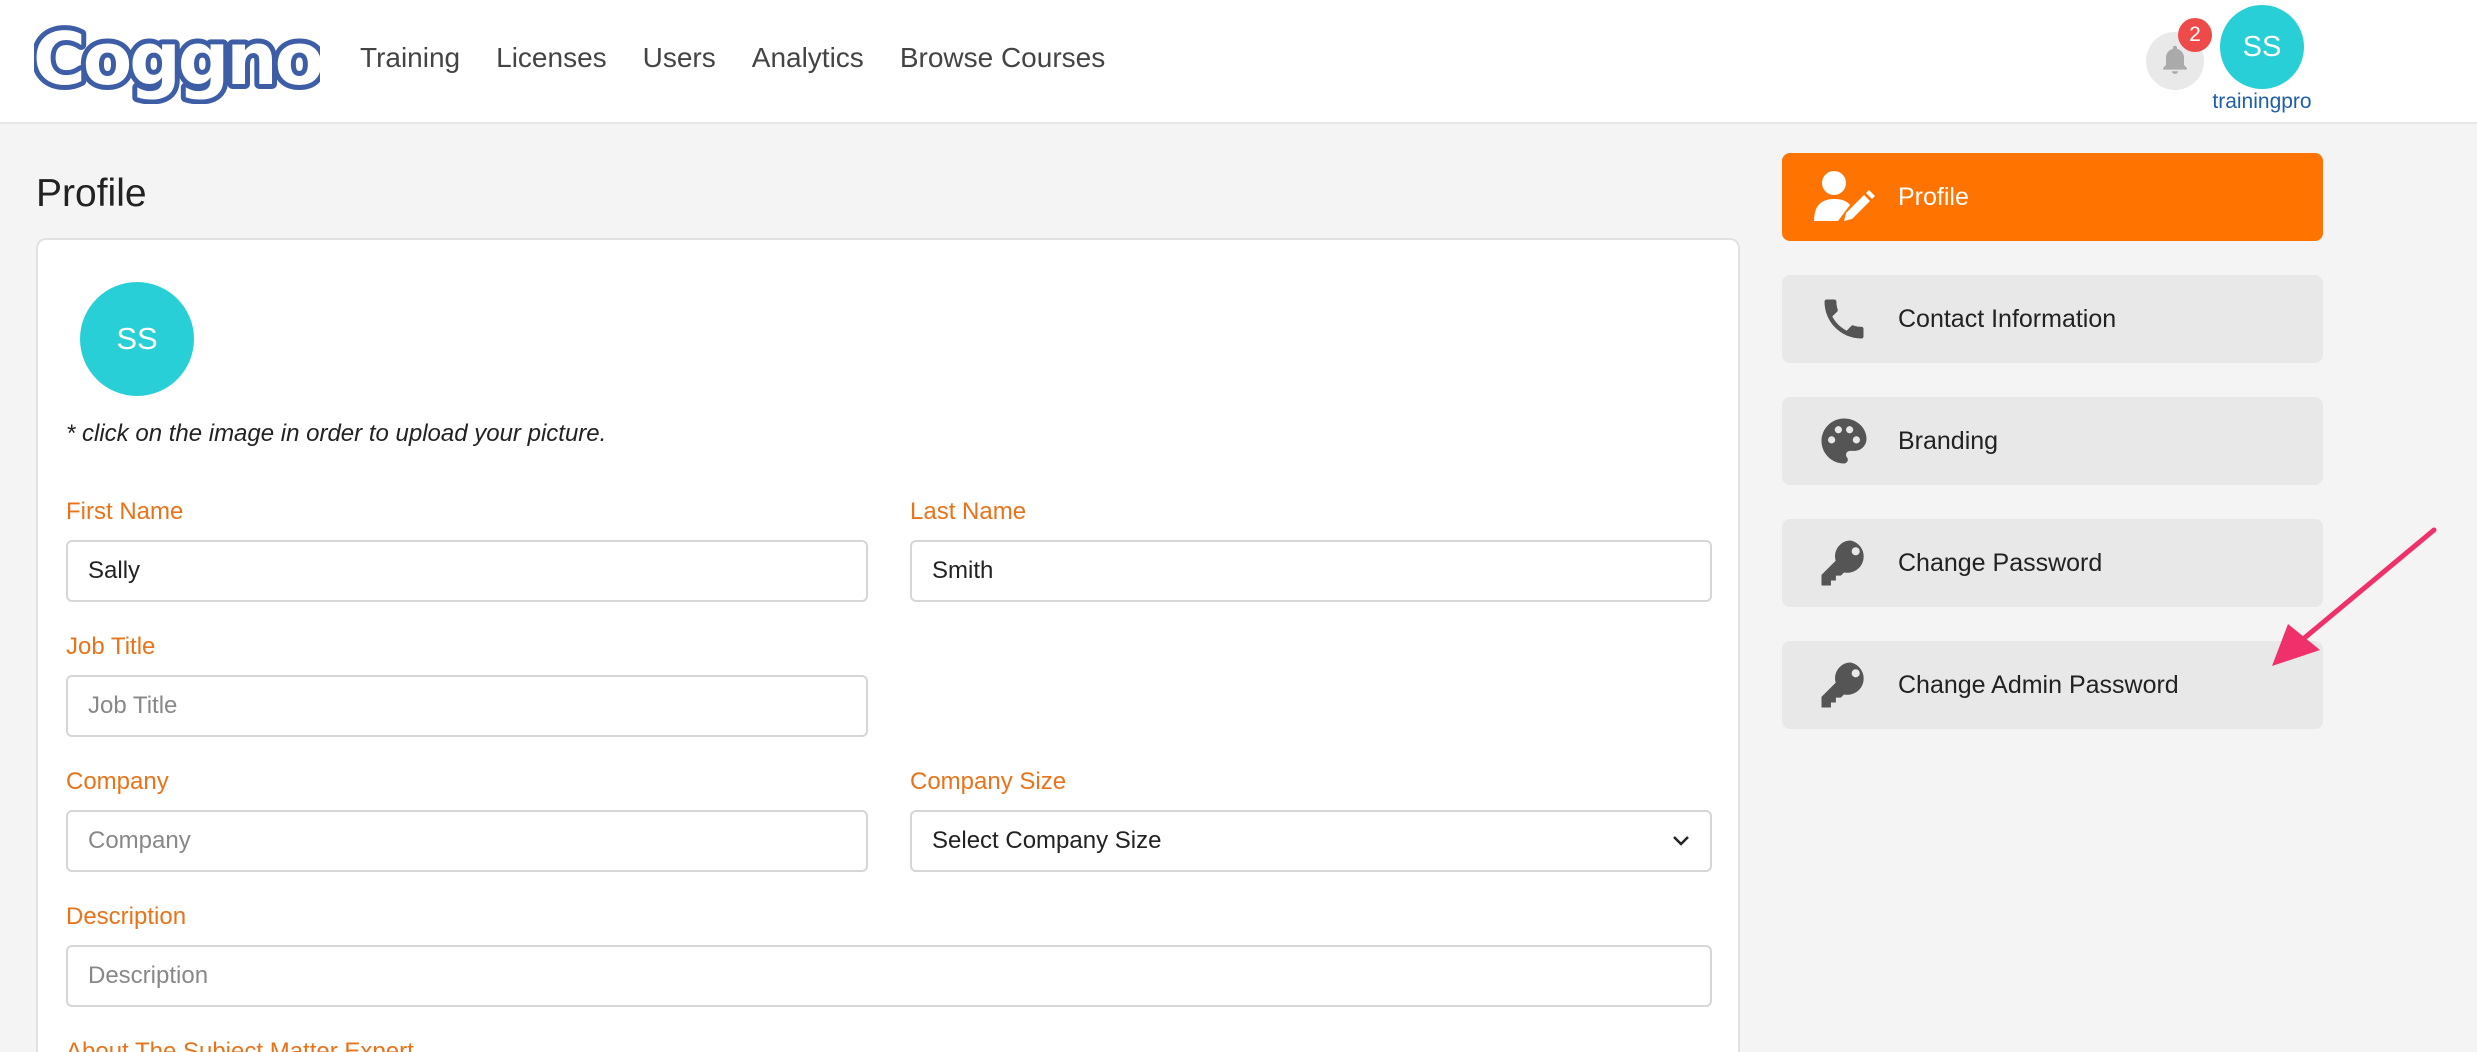 The image size is (2477, 1052). What do you see at coordinates (111, 646) in the screenshot?
I see `job-title-label: Job Title` at bounding box center [111, 646].